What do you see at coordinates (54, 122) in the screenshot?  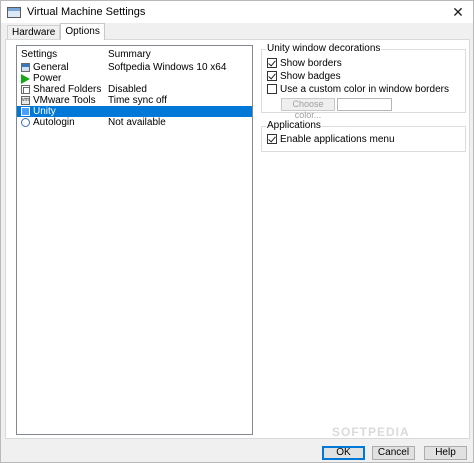 I see `list-item-name: Autologin` at bounding box center [54, 122].